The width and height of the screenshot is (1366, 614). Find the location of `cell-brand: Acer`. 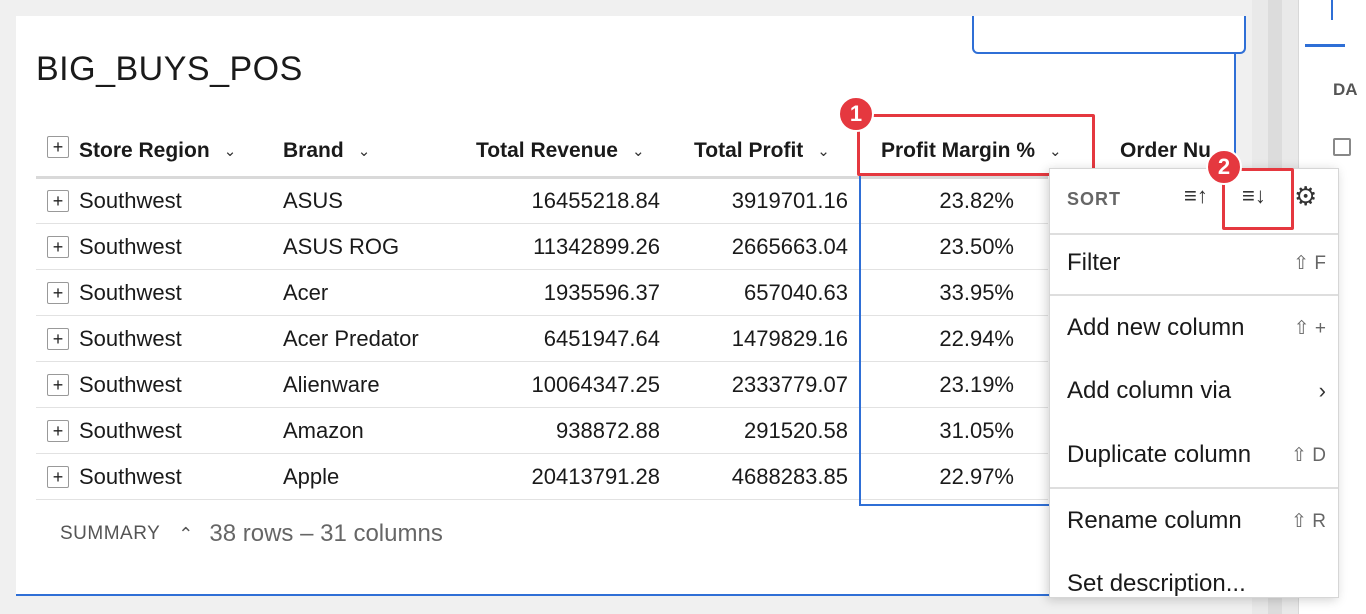

cell-brand: Acer is located at coordinates (306, 292).